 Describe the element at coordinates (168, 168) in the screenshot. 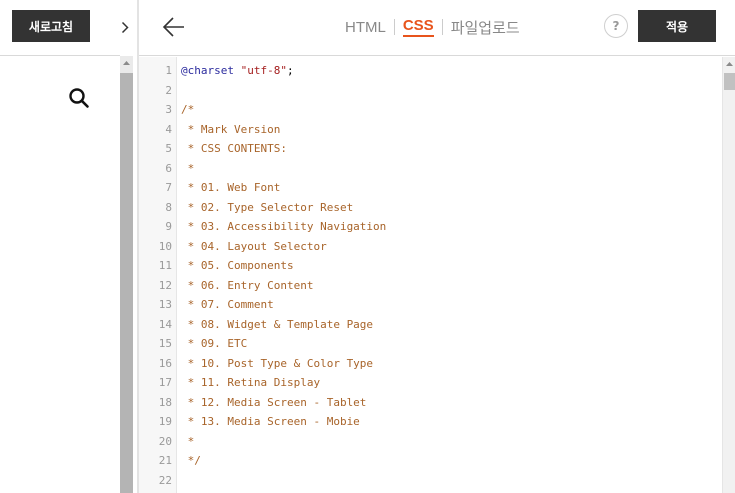

I see `line-number: 6` at that location.